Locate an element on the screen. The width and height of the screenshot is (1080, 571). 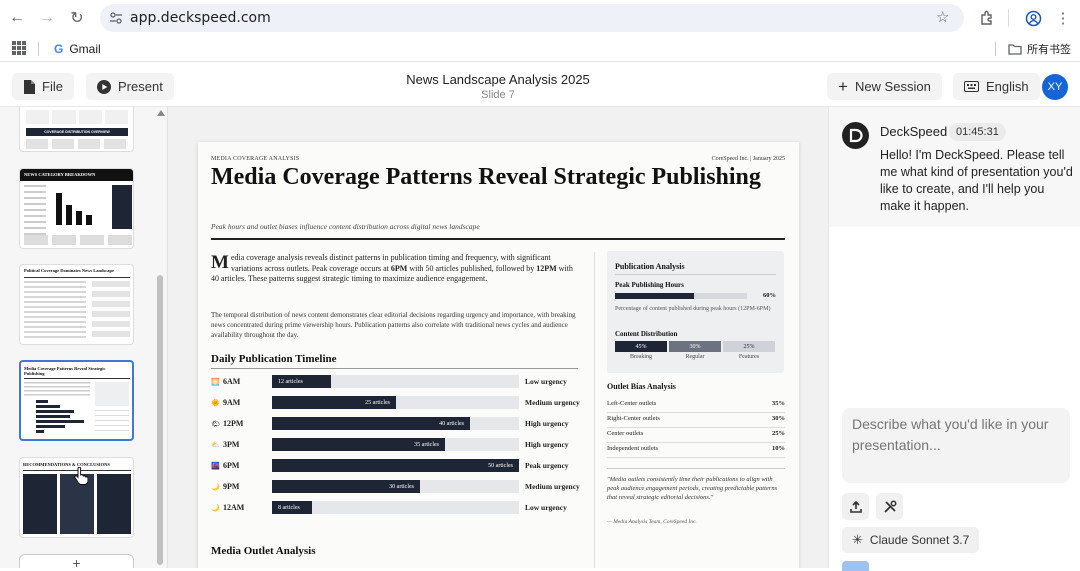
timeline-time: 3PM is located at coordinates (231, 444).